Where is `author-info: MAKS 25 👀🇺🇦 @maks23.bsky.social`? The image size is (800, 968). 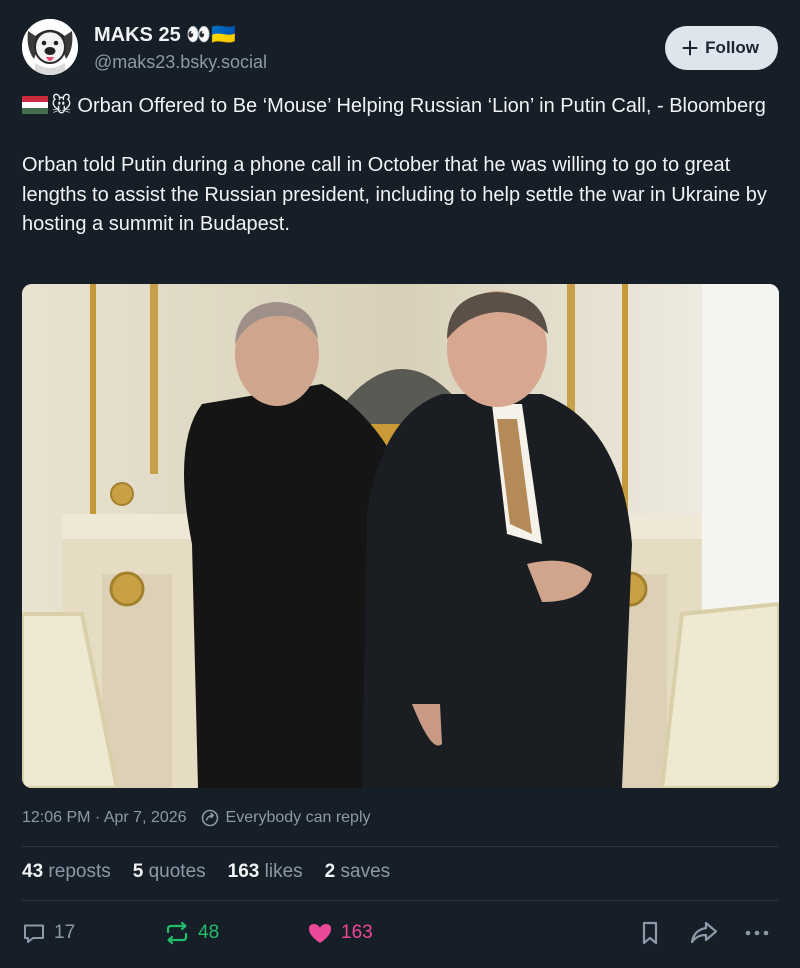
author-info: MAKS 25 👀🇺🇦 @maks23.bsky.social is located at coordinates (180, 48).